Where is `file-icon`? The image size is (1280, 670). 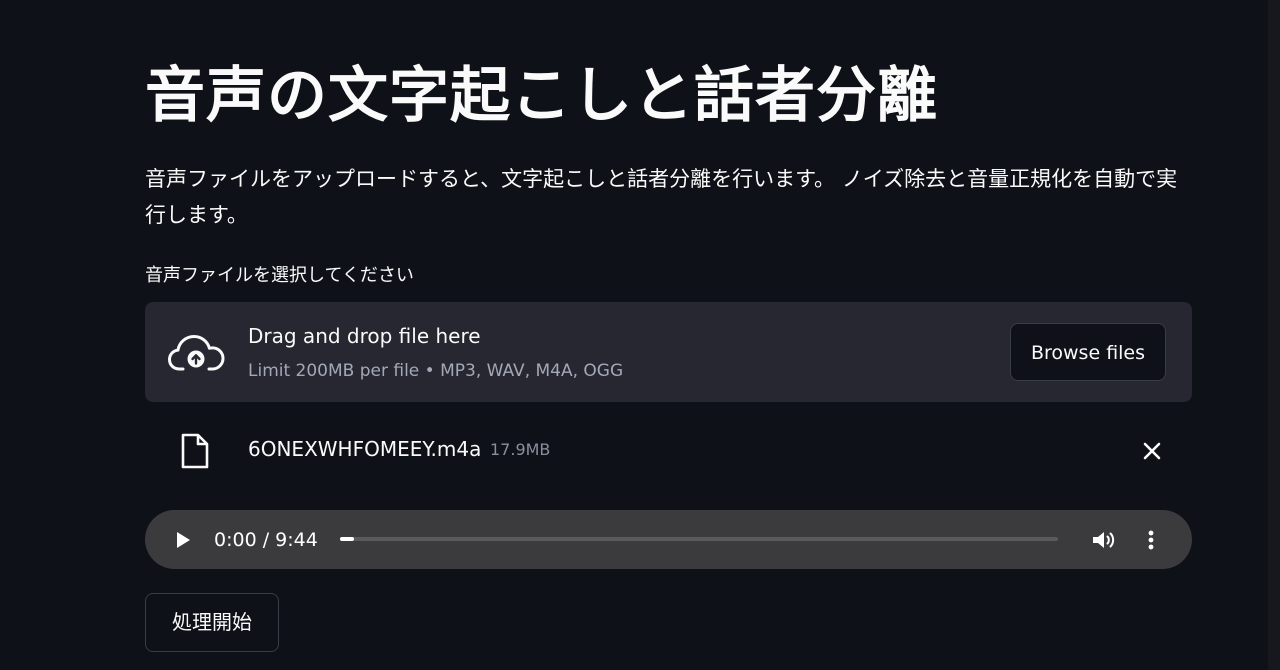 file-icon is located at coordinates (195, 451).